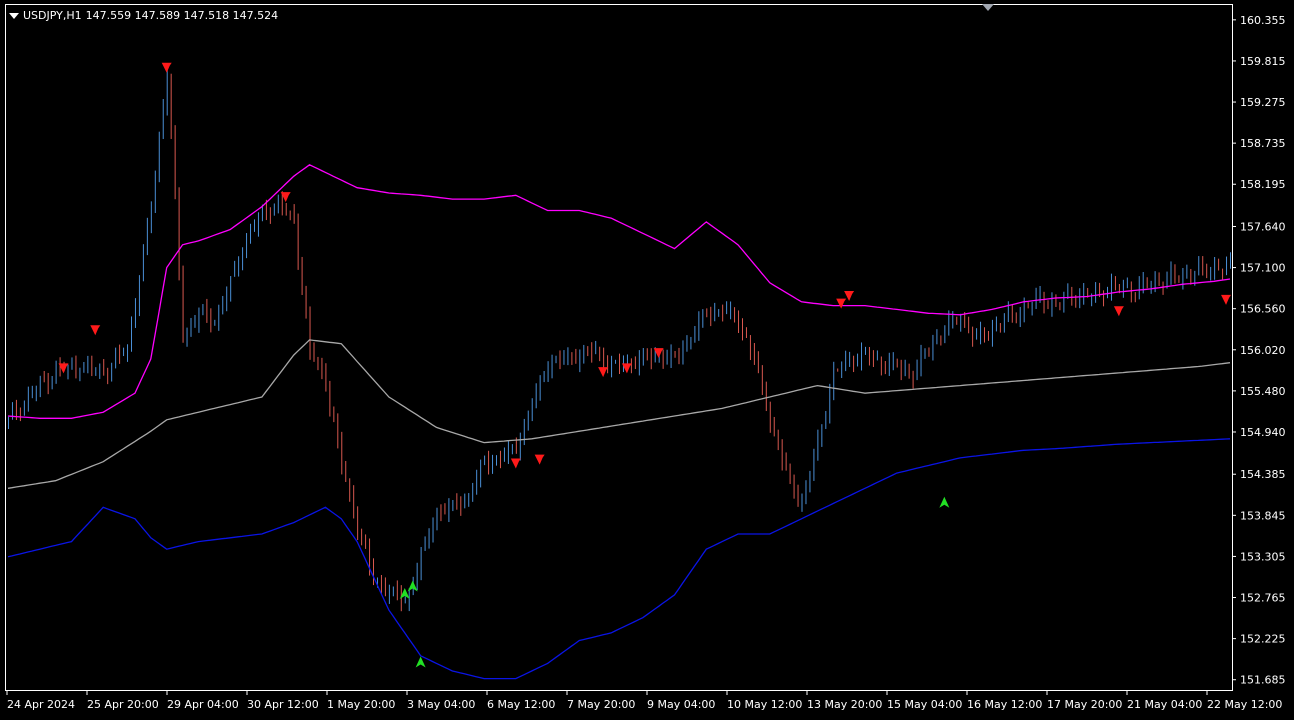 The image size is (1294, 720). What do you see at coordinates (52, 15) in the screenshot?
I see `symbol-timeframe: USDJPY,H1` at bounding box center [52, 15].